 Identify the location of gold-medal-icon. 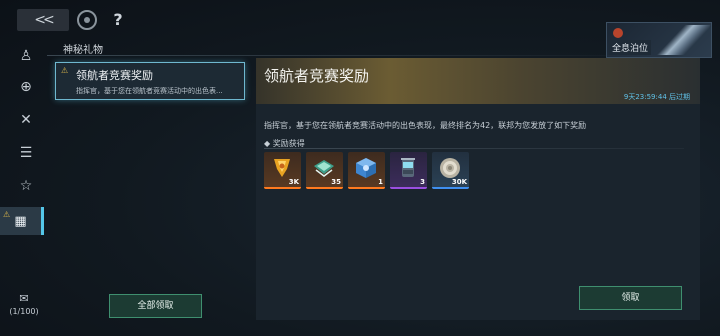
(282, 168).